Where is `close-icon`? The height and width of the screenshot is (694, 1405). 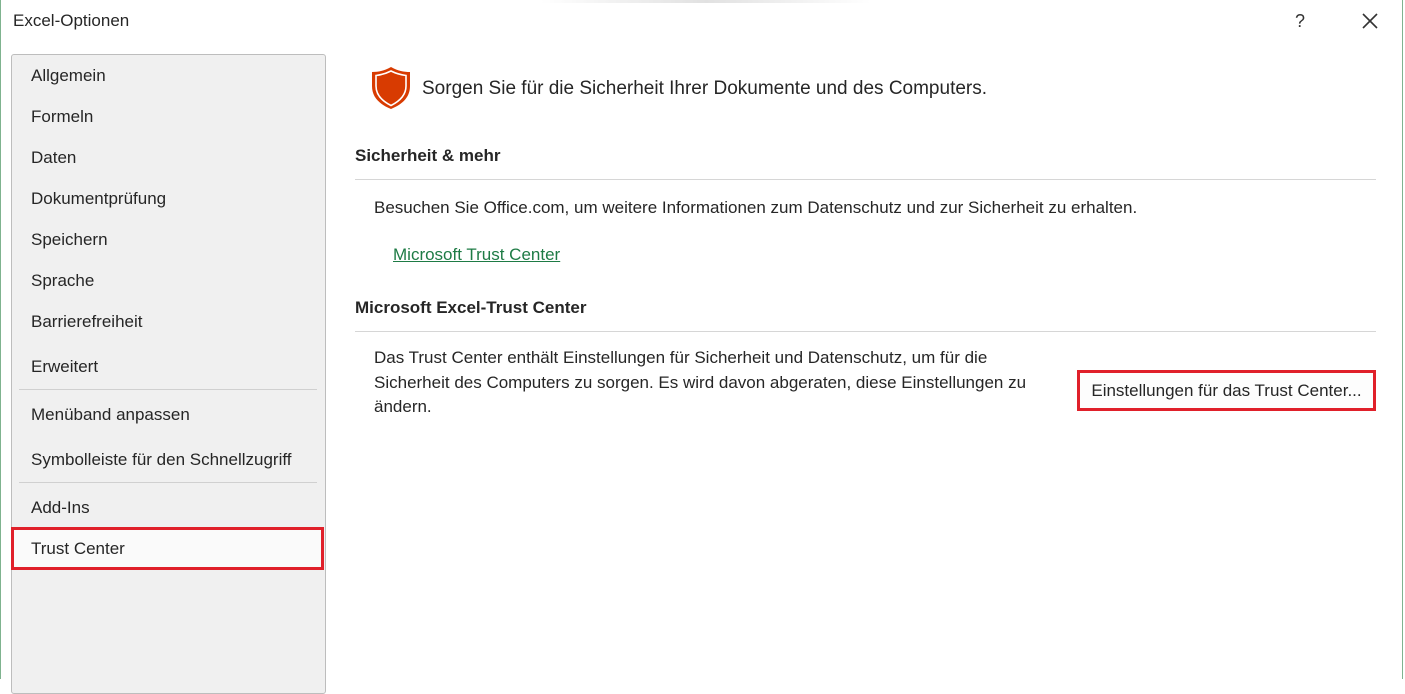
close-icon is located at coordinates (1370, 21).